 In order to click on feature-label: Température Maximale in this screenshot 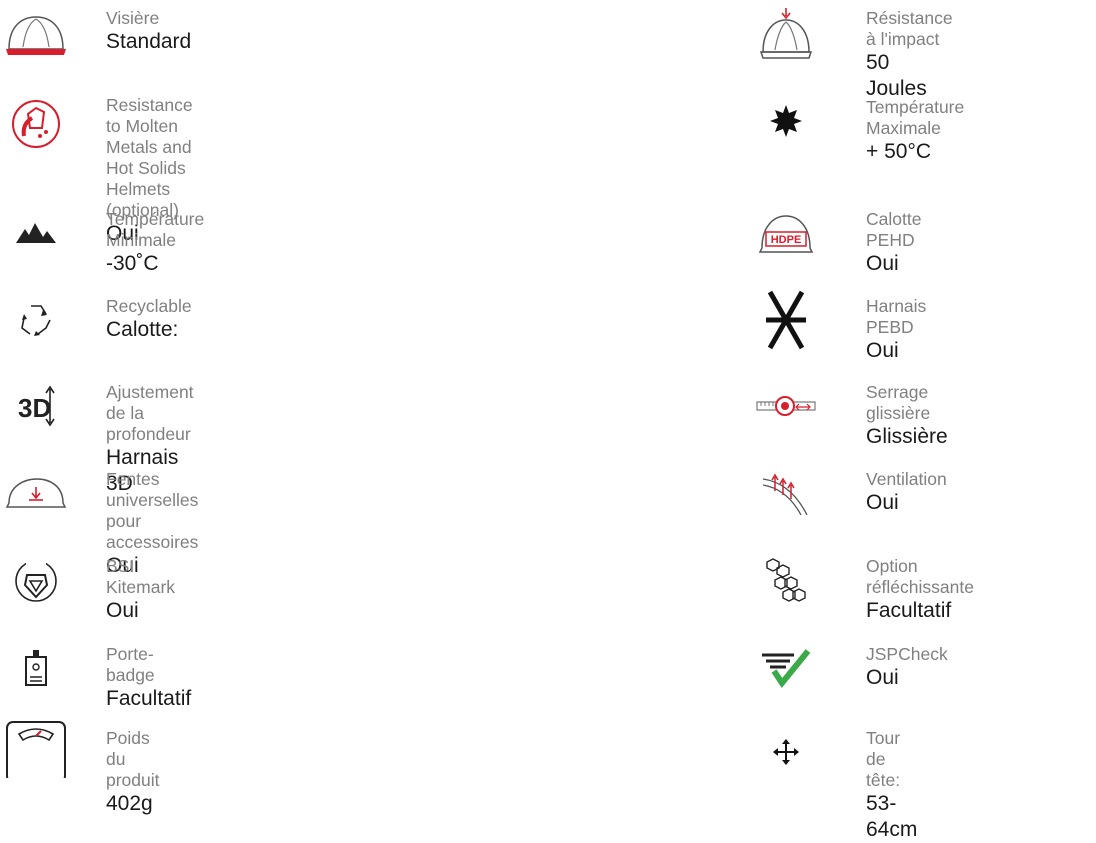, I will do `click(915, 117)`.